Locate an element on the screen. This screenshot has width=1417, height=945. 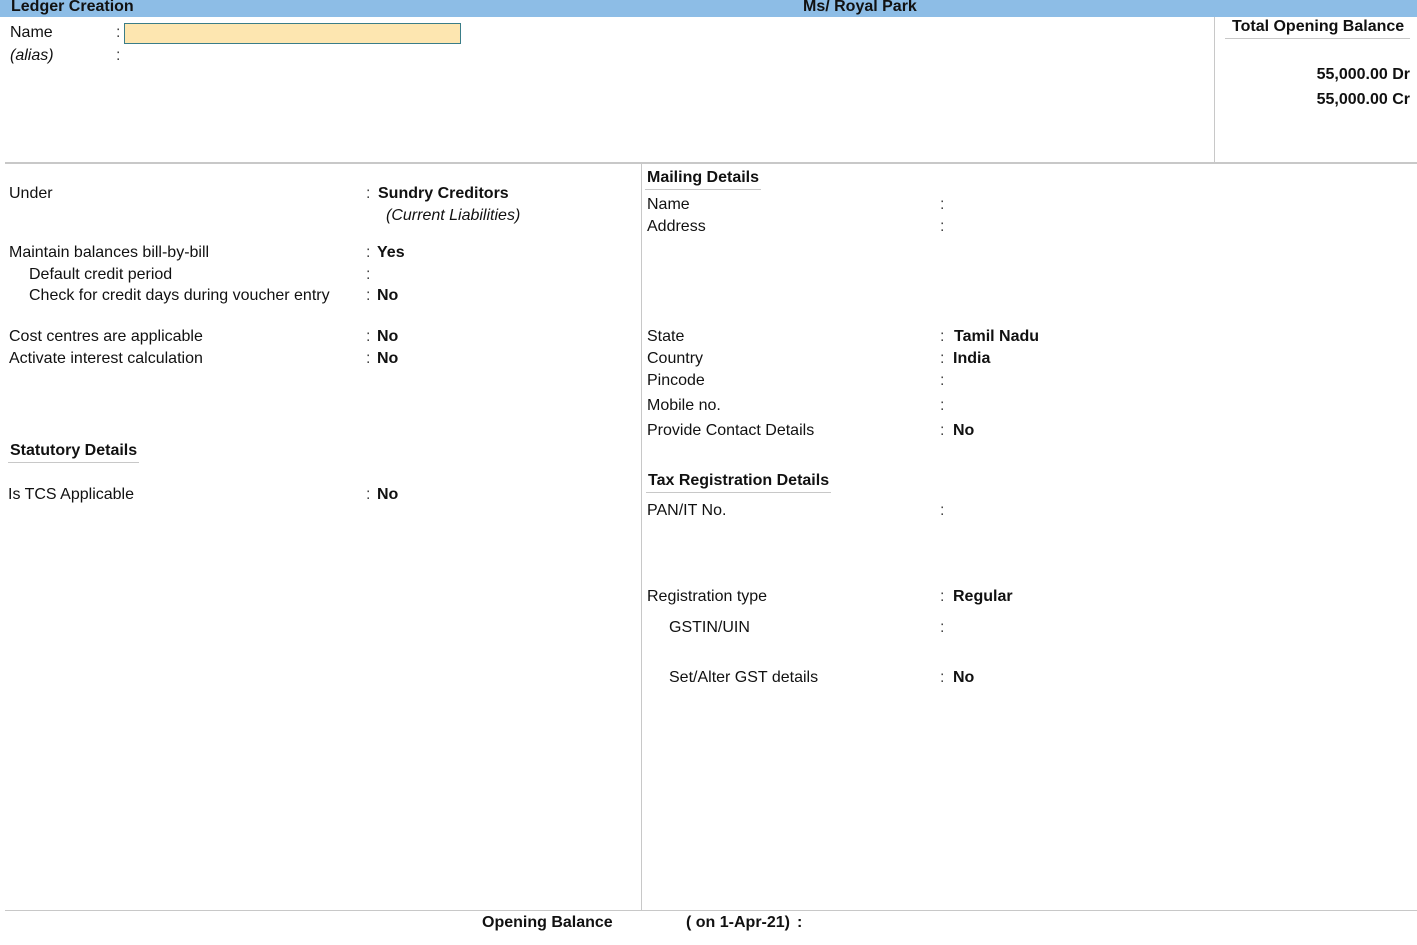
interest-calc-colon: : is located at coordinates (368, 358).